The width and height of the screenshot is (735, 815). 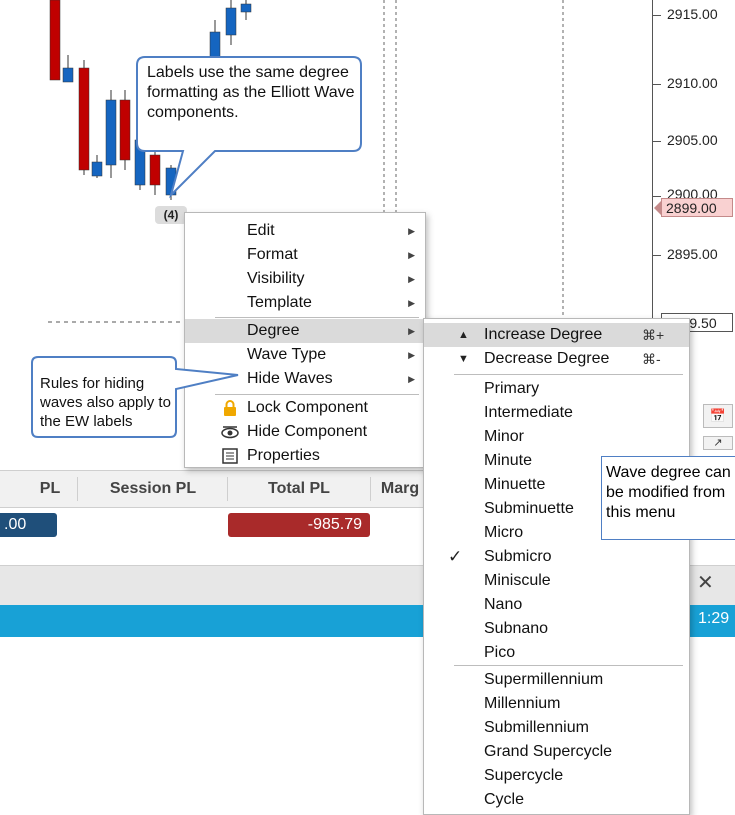 I want to click on menu-item-degree-supermillennium: Supermillennium, so click(x=556, y=680).